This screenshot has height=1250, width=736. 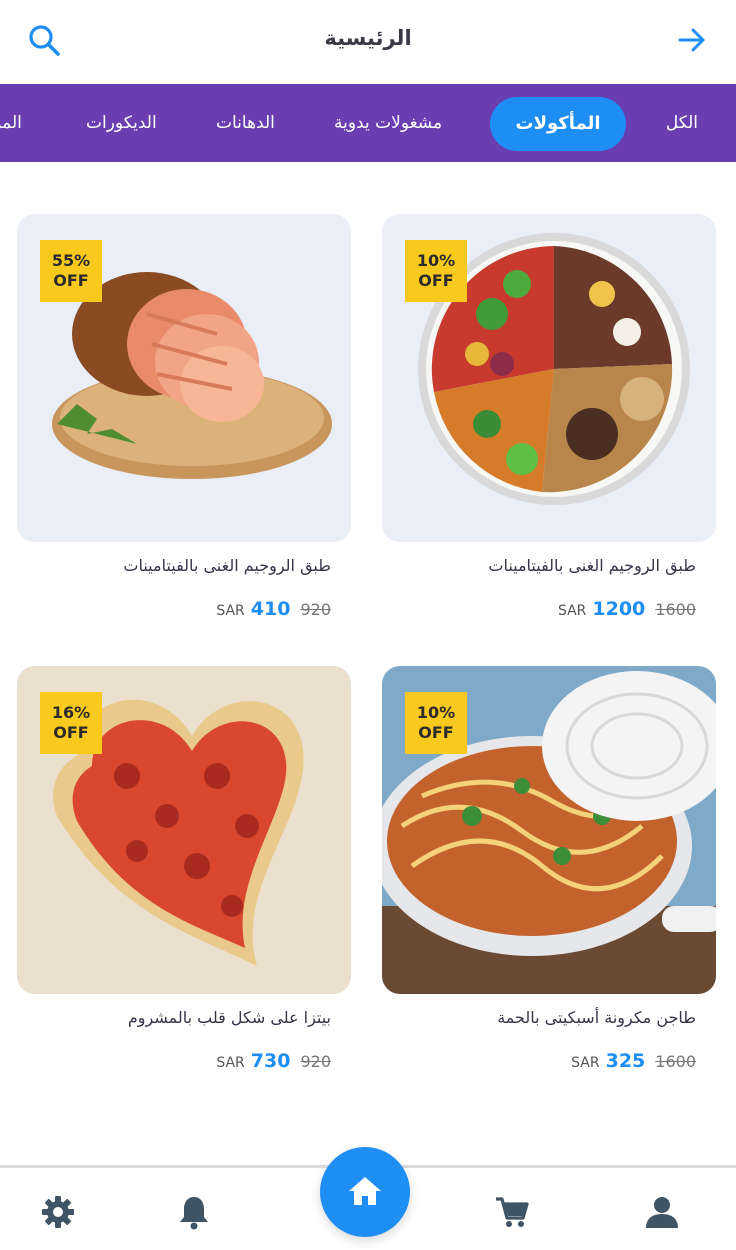 I want to click on discount-badge: 16% OFF, so click(x=71, y=723).